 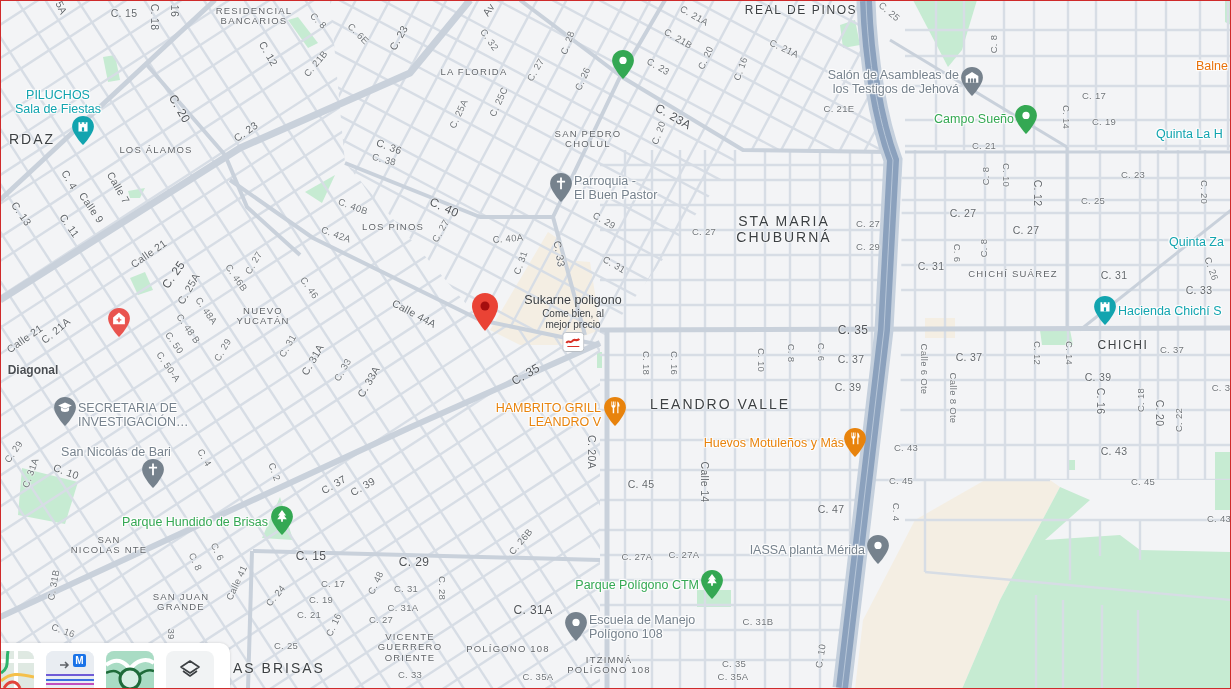 I want to click on house-plus-pin-icon, so click(x=119, y=322).